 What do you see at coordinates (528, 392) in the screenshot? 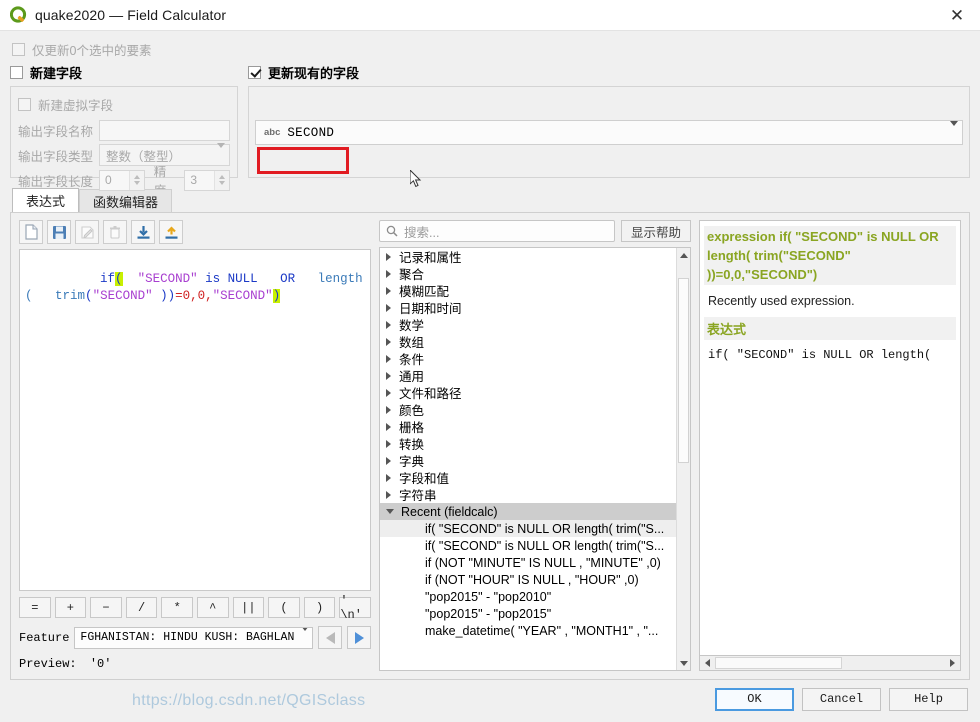
I see `tree-category-files-paths: 文件和路径` at bounding box center [528, 392].